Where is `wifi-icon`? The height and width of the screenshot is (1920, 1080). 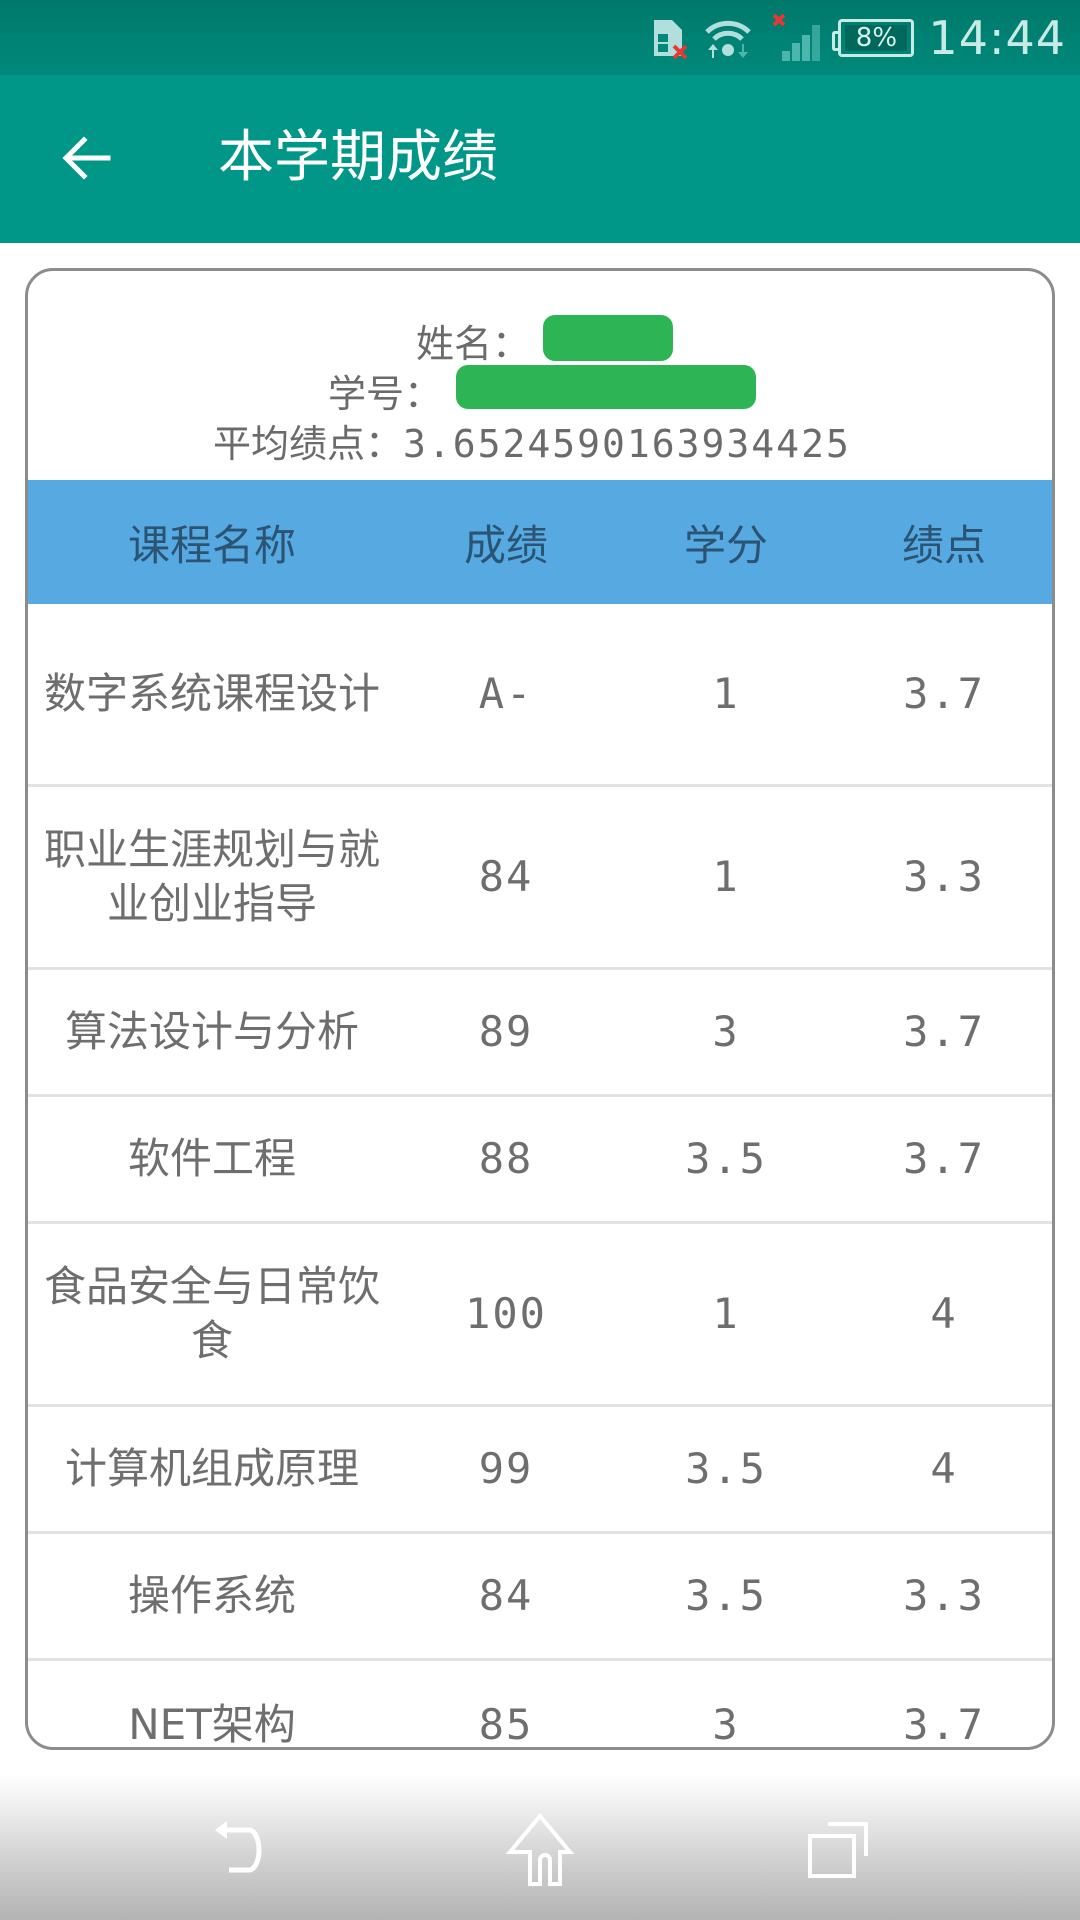 wifi-icon is located at coordinates (729, 38).